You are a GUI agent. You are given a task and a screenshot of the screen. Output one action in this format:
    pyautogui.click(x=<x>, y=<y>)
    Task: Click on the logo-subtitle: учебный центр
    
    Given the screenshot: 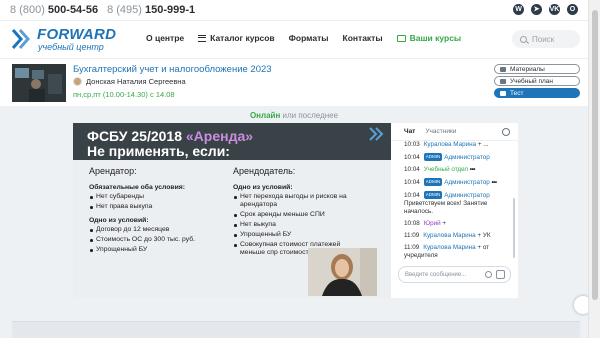 What is the action you would take?
    pyautogui.click(x=71, y=47)
    